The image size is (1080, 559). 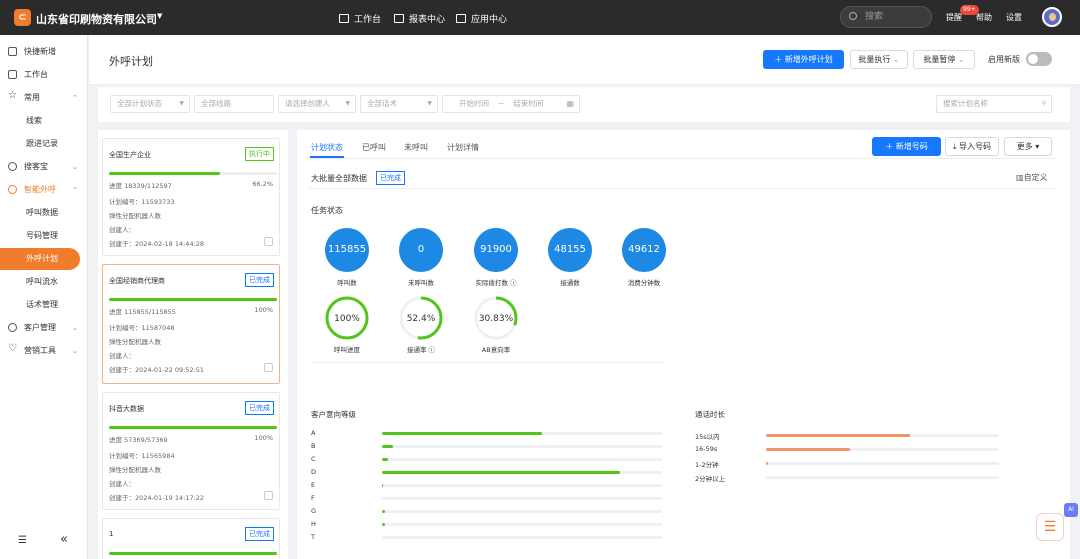 What do you see at coordinates (984, 17) in the screenshot?
I see `help-link: 帮助` at bounding box center [984, 17].